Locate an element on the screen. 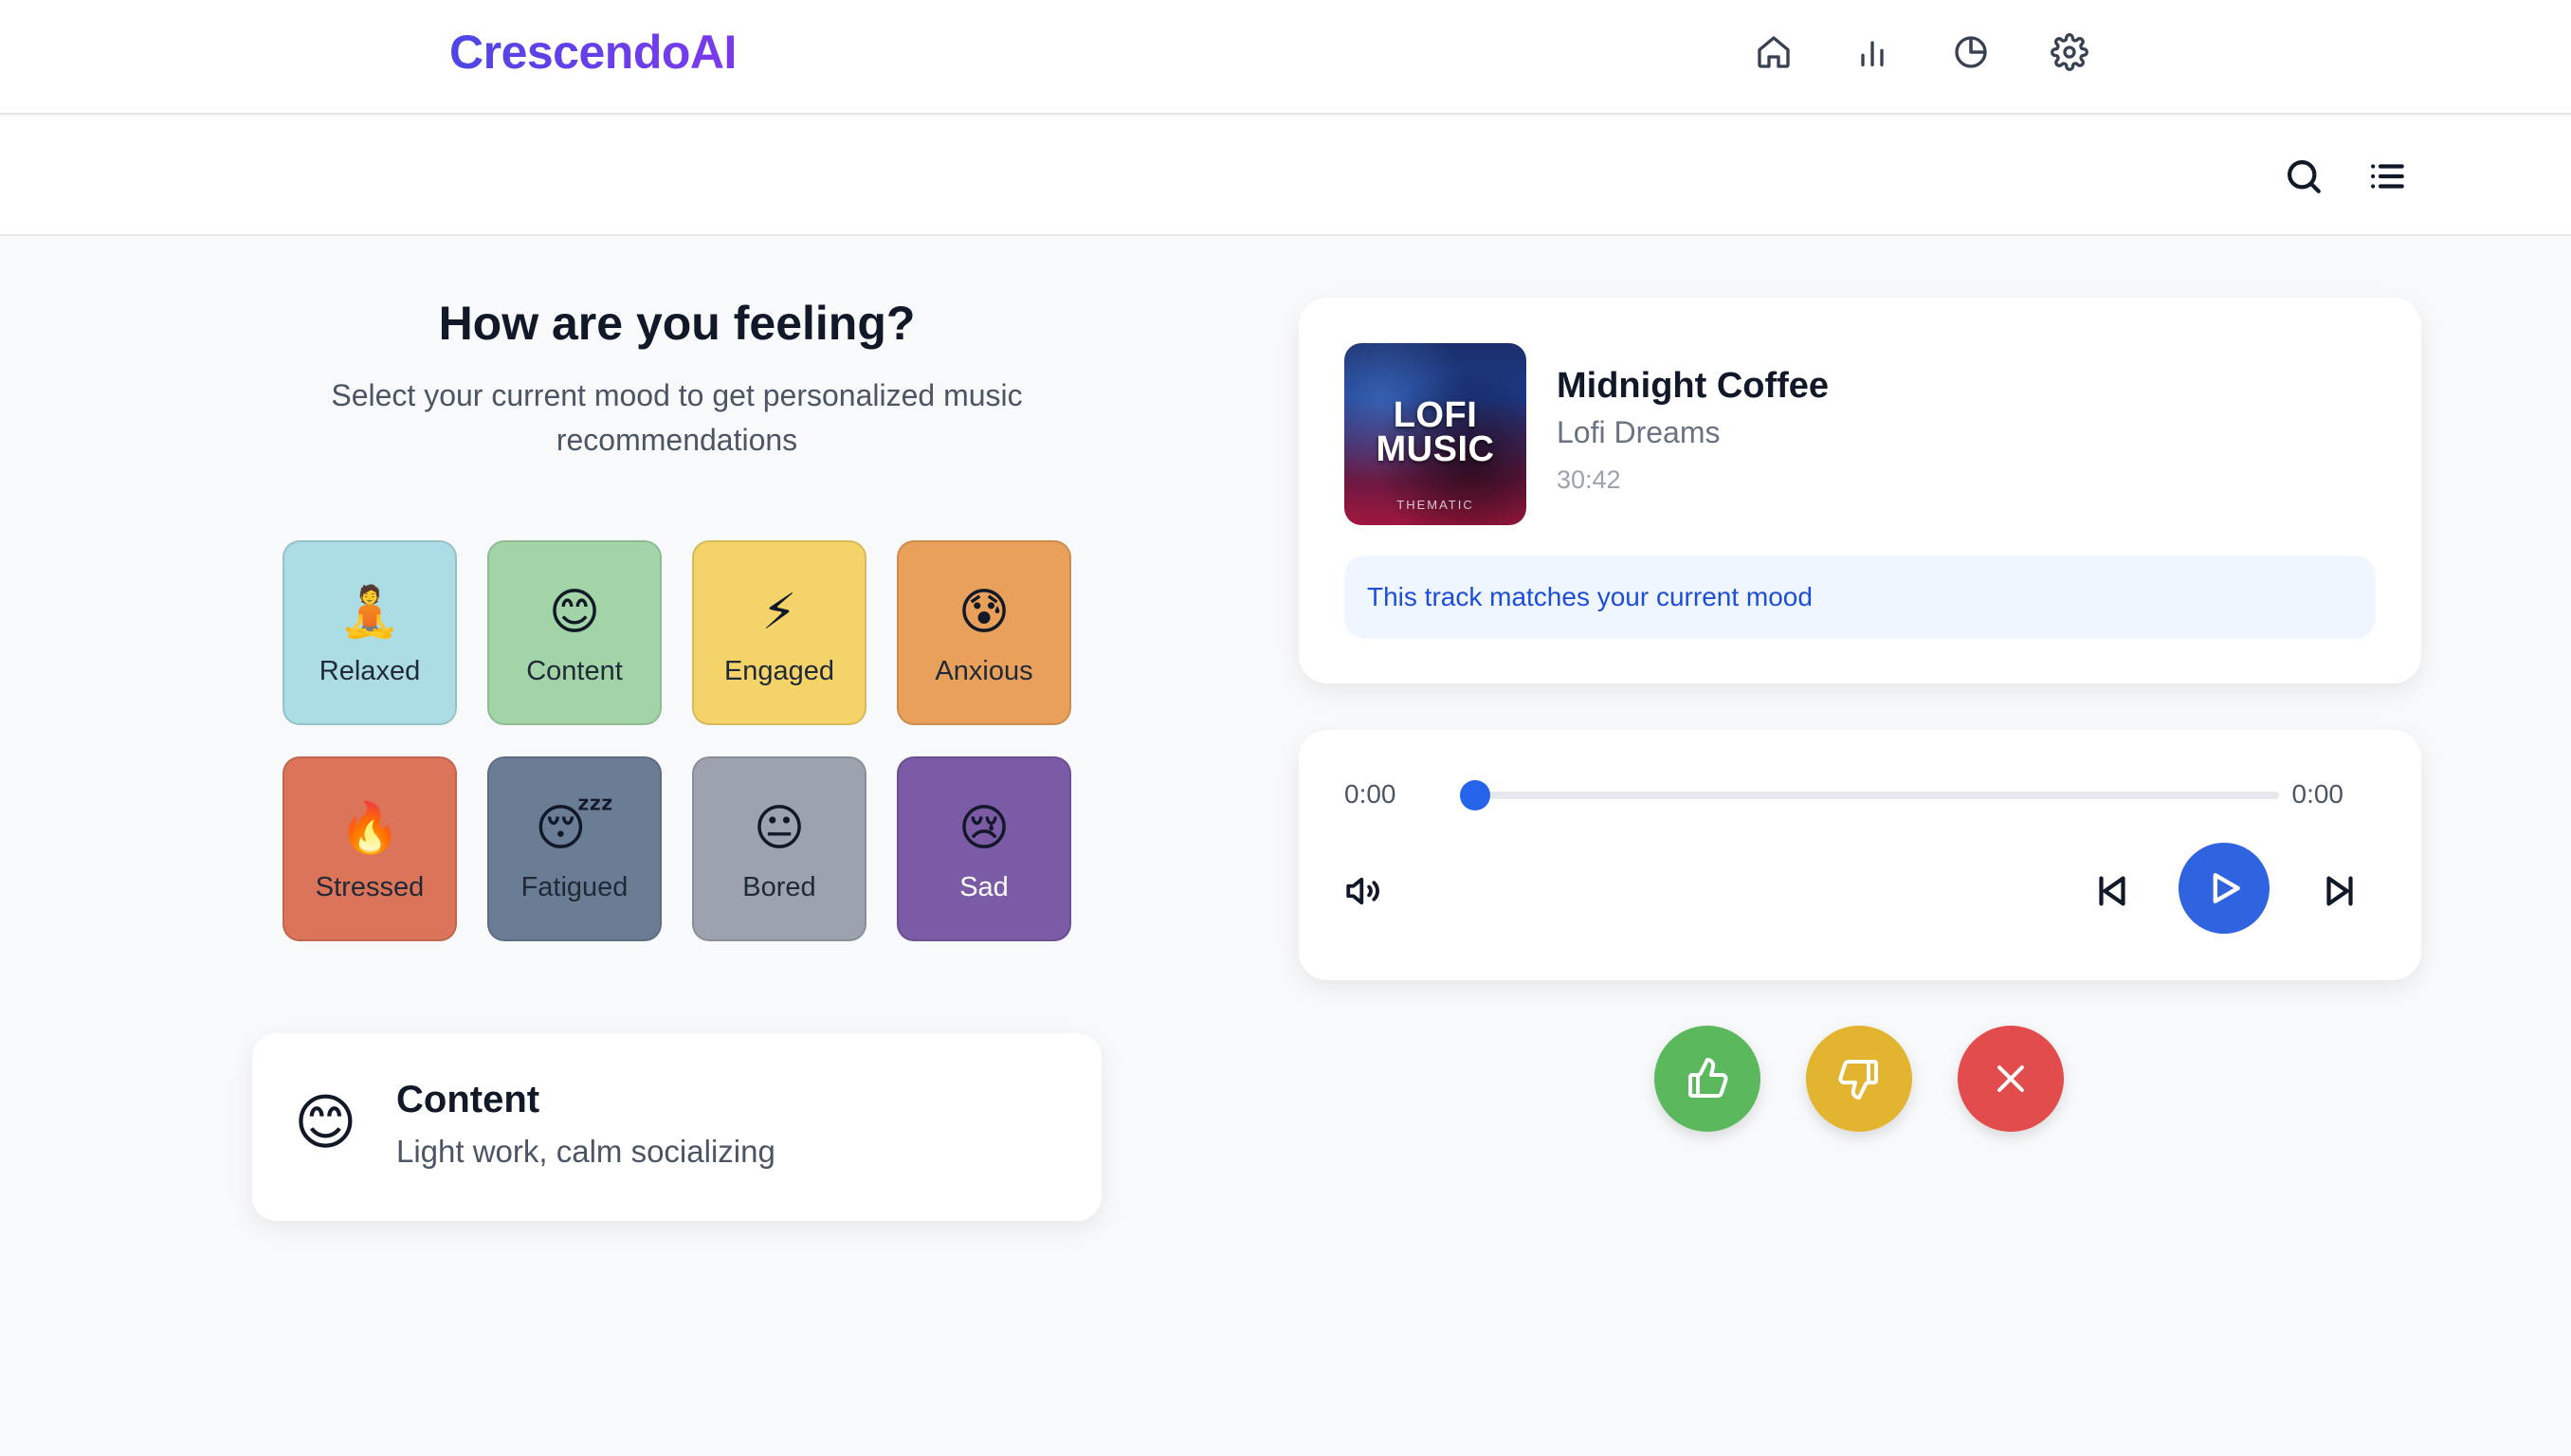 The width and height of the screenshot is (2571, 1456). lightning-icon: ⚡ is located at coordinates (779, 612).